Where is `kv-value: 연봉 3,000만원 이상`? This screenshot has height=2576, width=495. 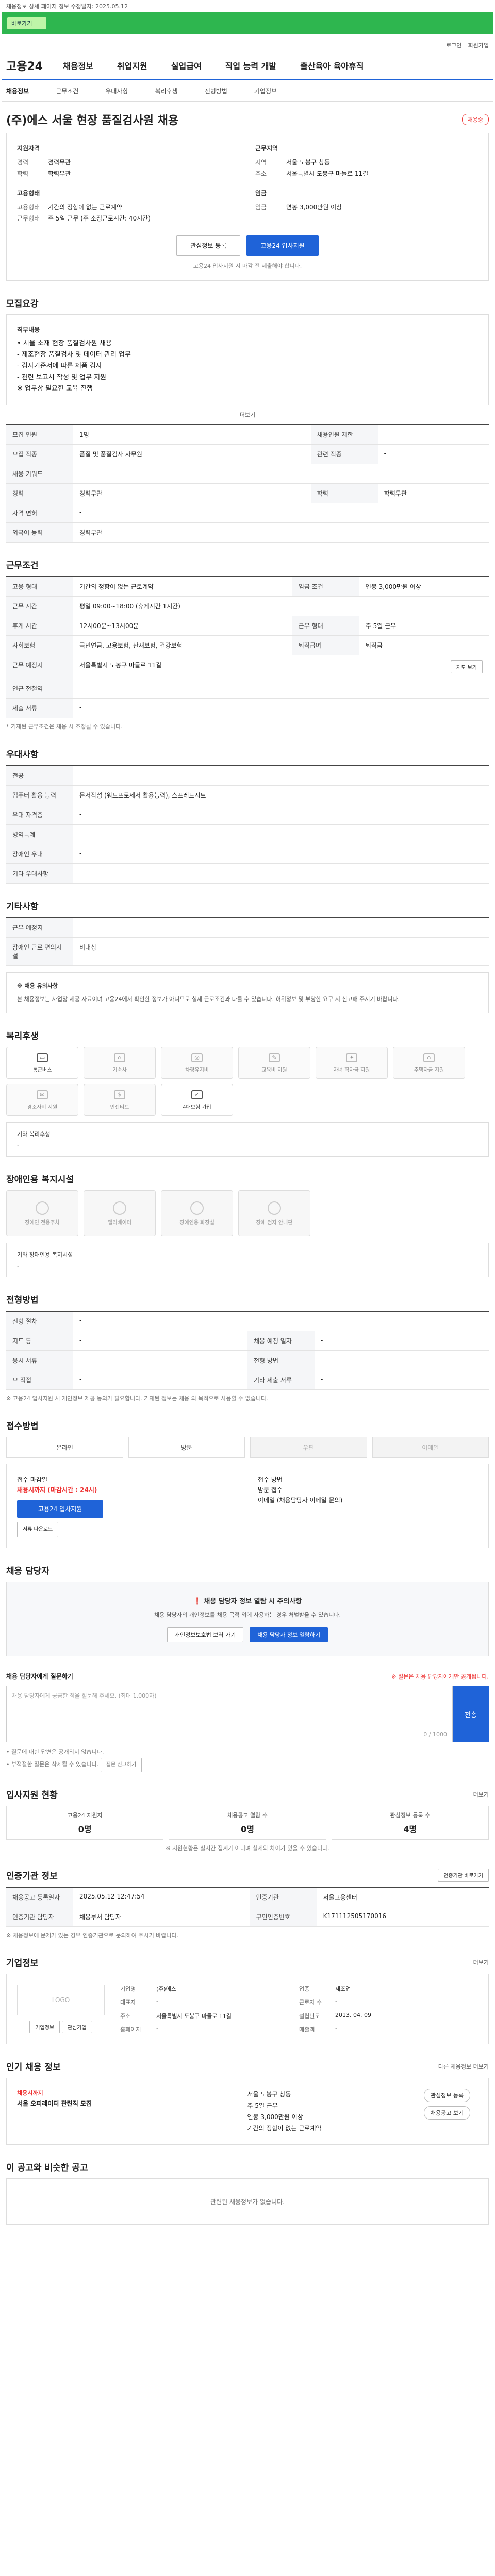
kv-value: 연봉 3,000만원 이상 is located at coordinates (314, 207).